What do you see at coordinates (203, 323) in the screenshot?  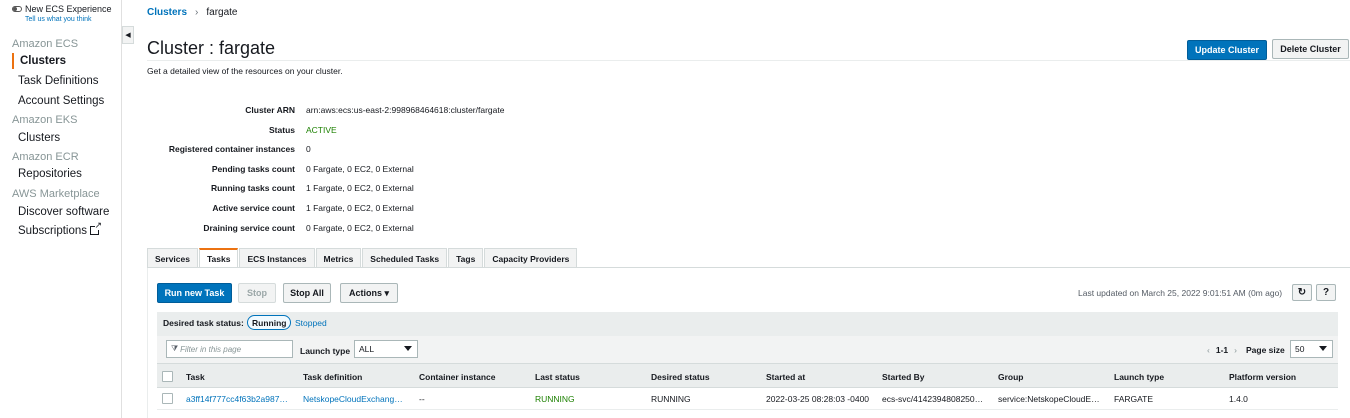 I see `desired-status-label: Desired task status:` at bounding box center [203, 323].